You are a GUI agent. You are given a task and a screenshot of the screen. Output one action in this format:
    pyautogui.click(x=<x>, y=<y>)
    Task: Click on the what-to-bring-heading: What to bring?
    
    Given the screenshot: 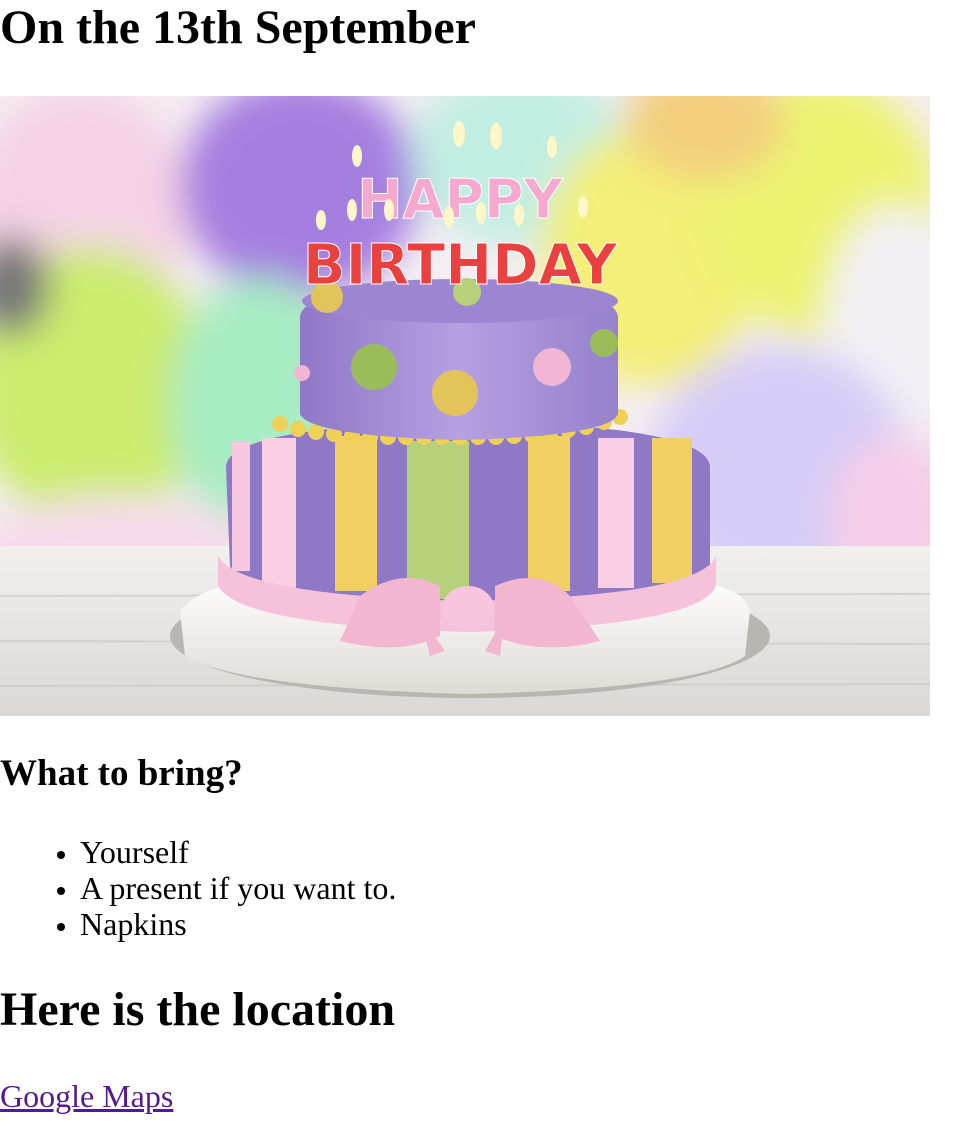 What is the action you would take?
    pyautogui.click(x=121, y=773)
    